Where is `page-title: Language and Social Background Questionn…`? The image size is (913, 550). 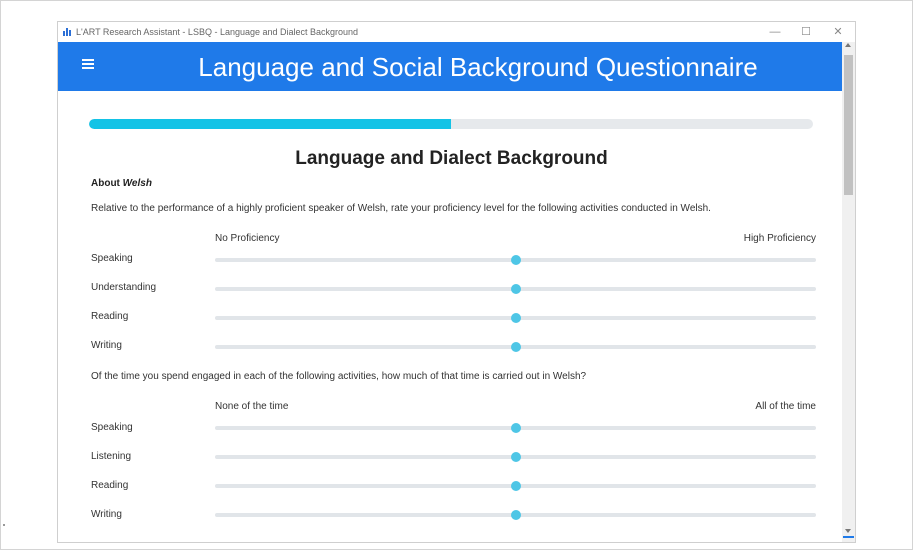
page-title: Language and Social Background Questionn… is located at coordinates (478, 67).